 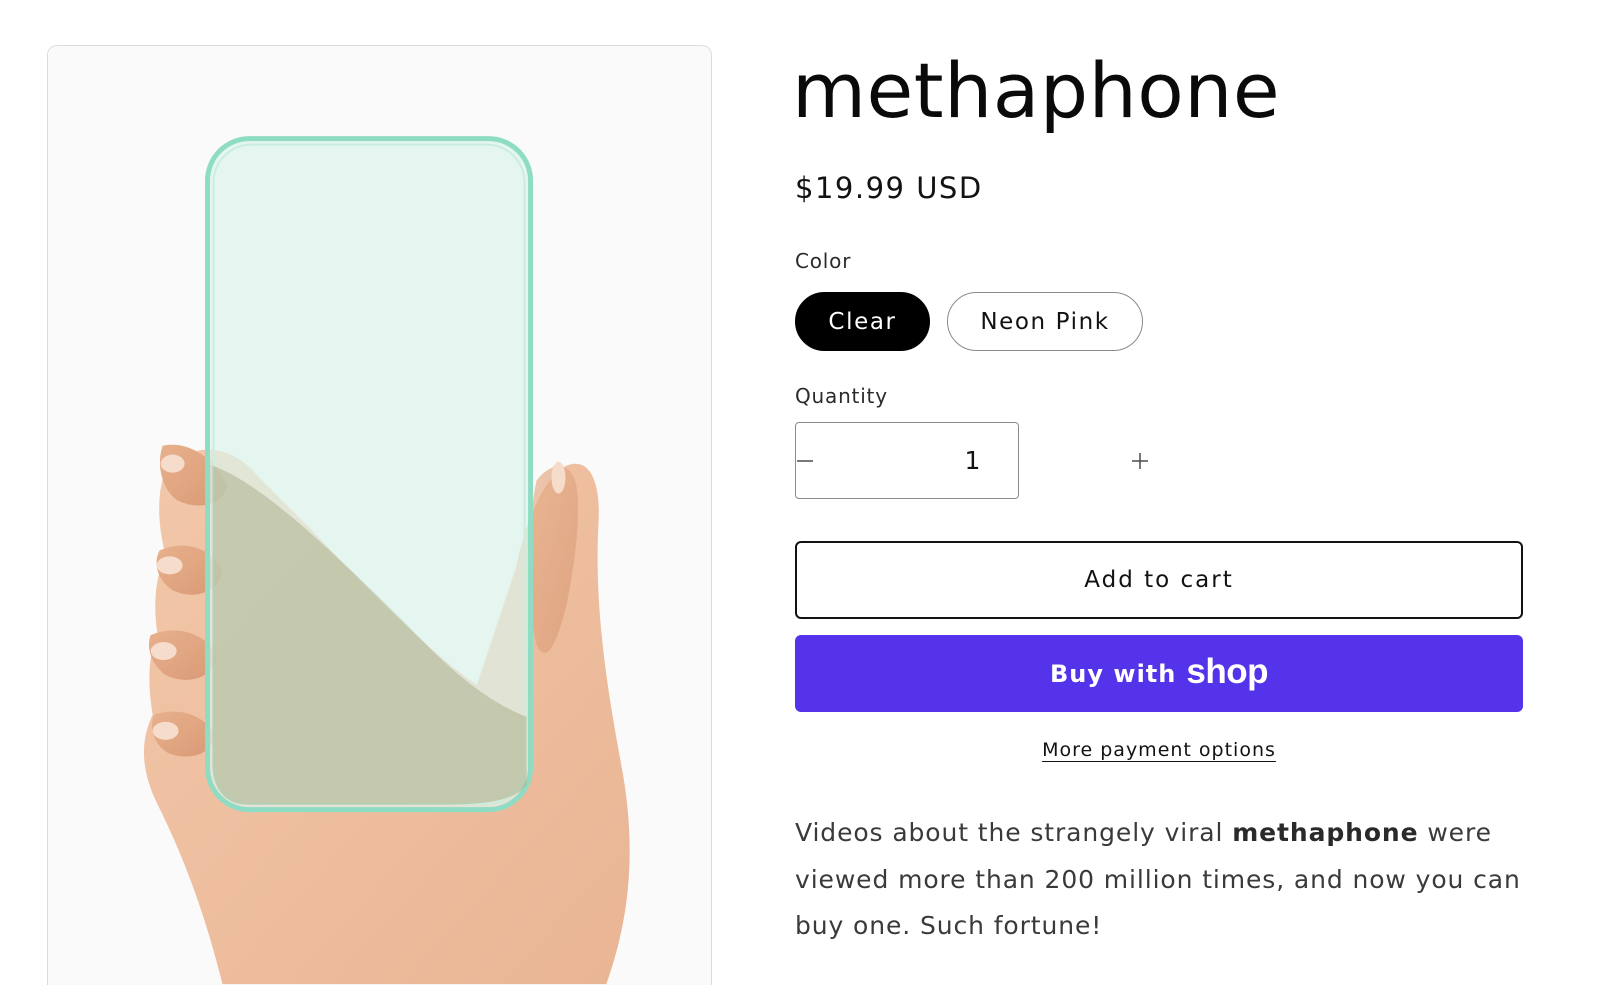 What do you see at coordinates (889, 188) in the screenshot?
I see `product-price: $19.99 USD` at bounding box center [889, 188].